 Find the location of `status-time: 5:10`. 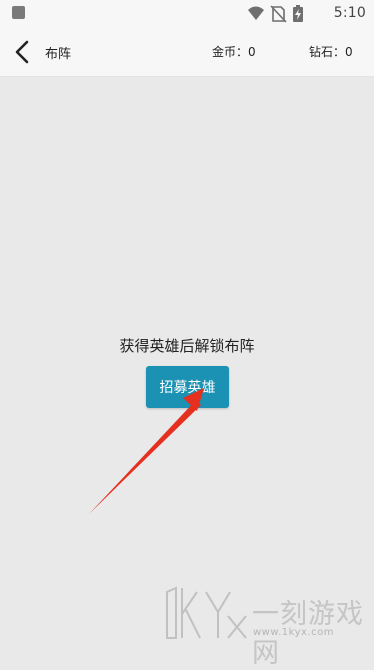

status-time: 5:10 is located at coordinates (349, 13).